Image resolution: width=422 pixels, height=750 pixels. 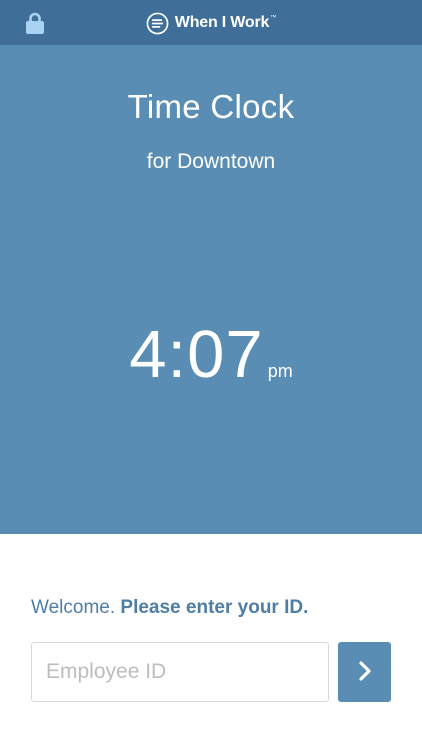 I want to click on location-label: for Downtown, so click(x=211, y=161).